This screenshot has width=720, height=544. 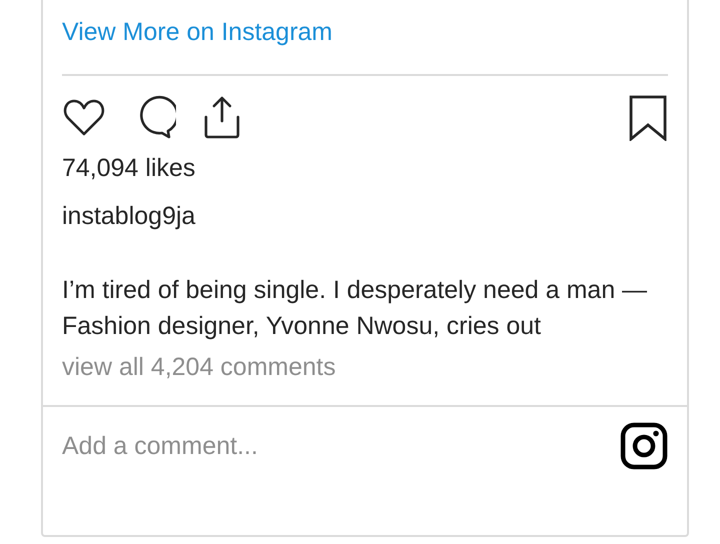 I want to click on username: instablog9ja, so click(x=365, y=216).